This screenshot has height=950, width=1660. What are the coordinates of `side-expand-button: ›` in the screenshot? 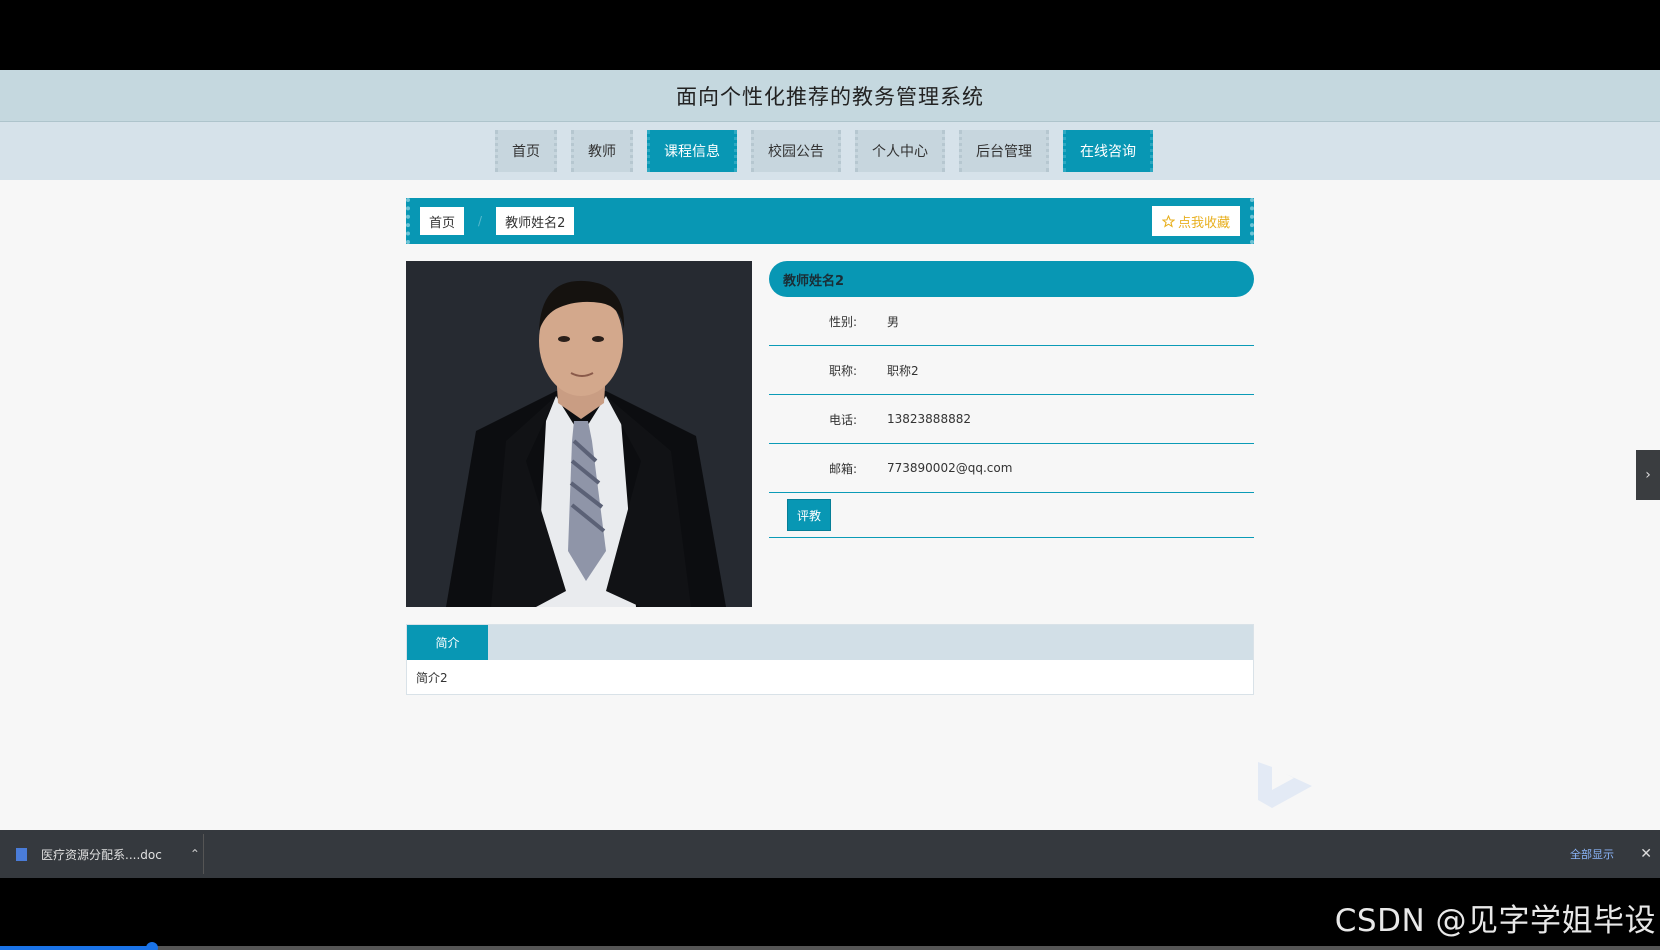 It's located at (1648, 475).